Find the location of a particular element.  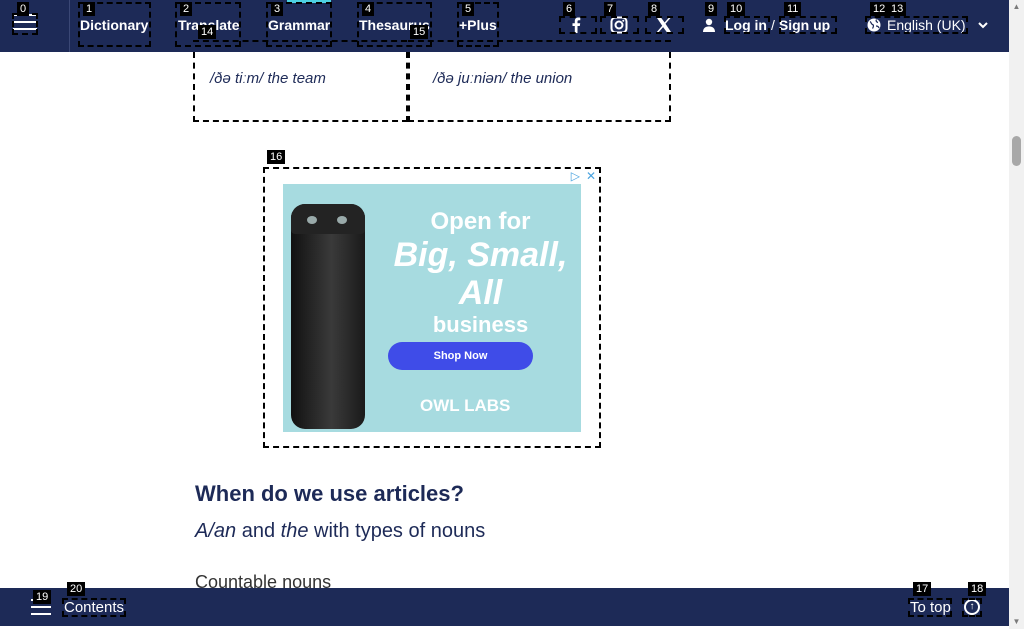

annotation-label-20: 20 is located at coordinates (76, 589).